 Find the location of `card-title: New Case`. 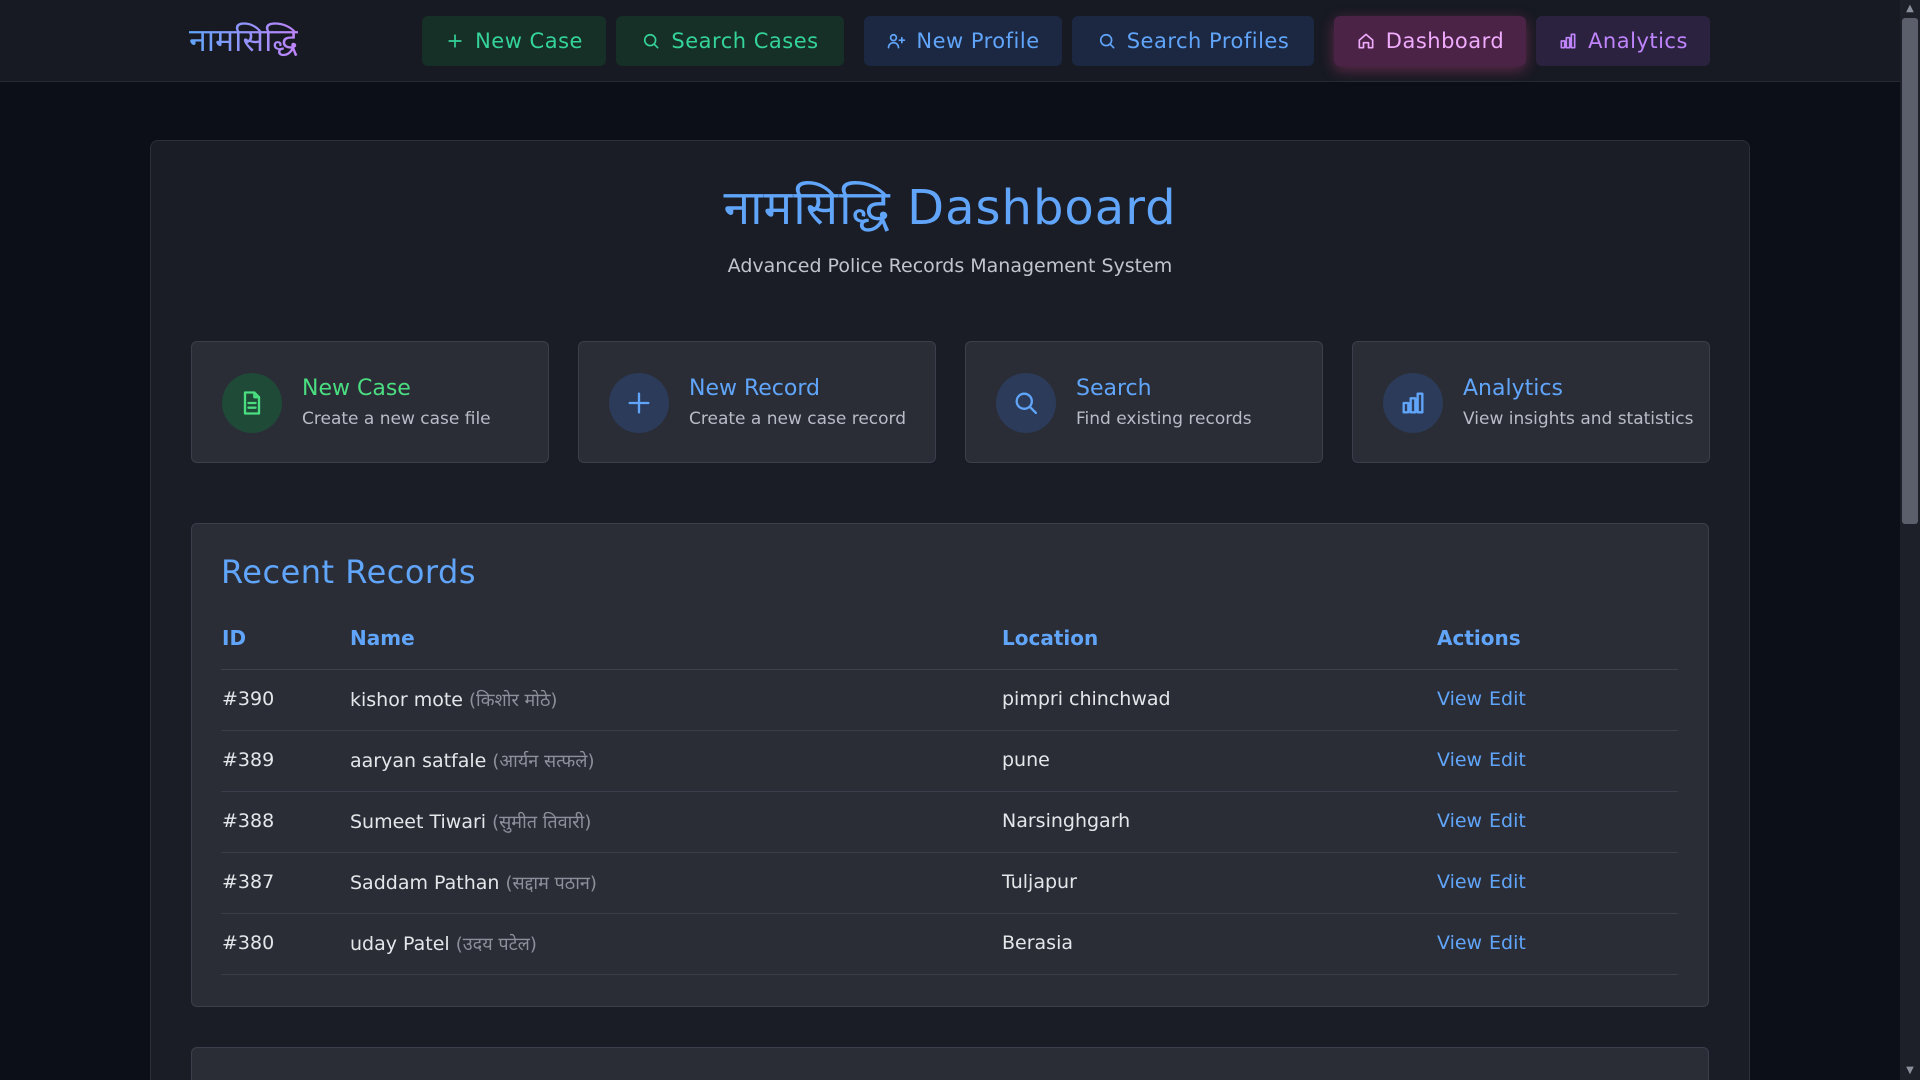

card-title: New Case is located at coordinates (356, 388).